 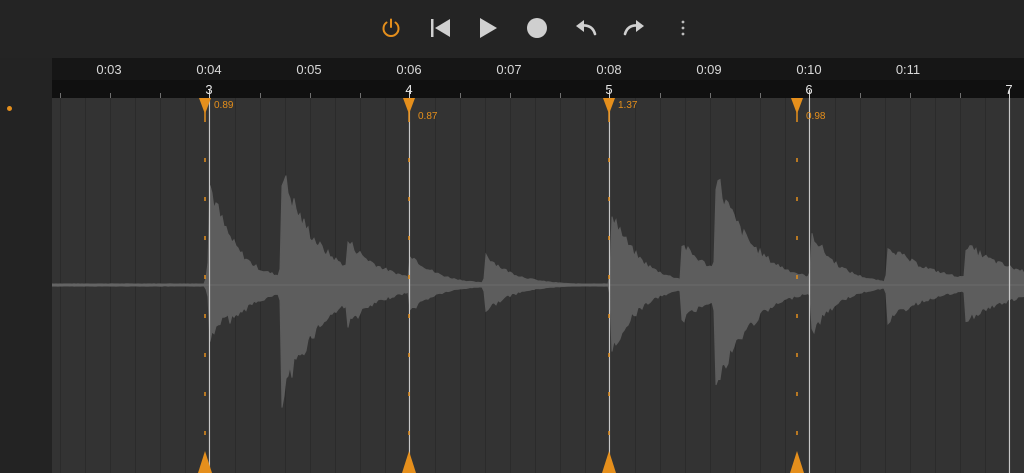 I want to click on more-vertical-icon, so click(x=683, y=28).